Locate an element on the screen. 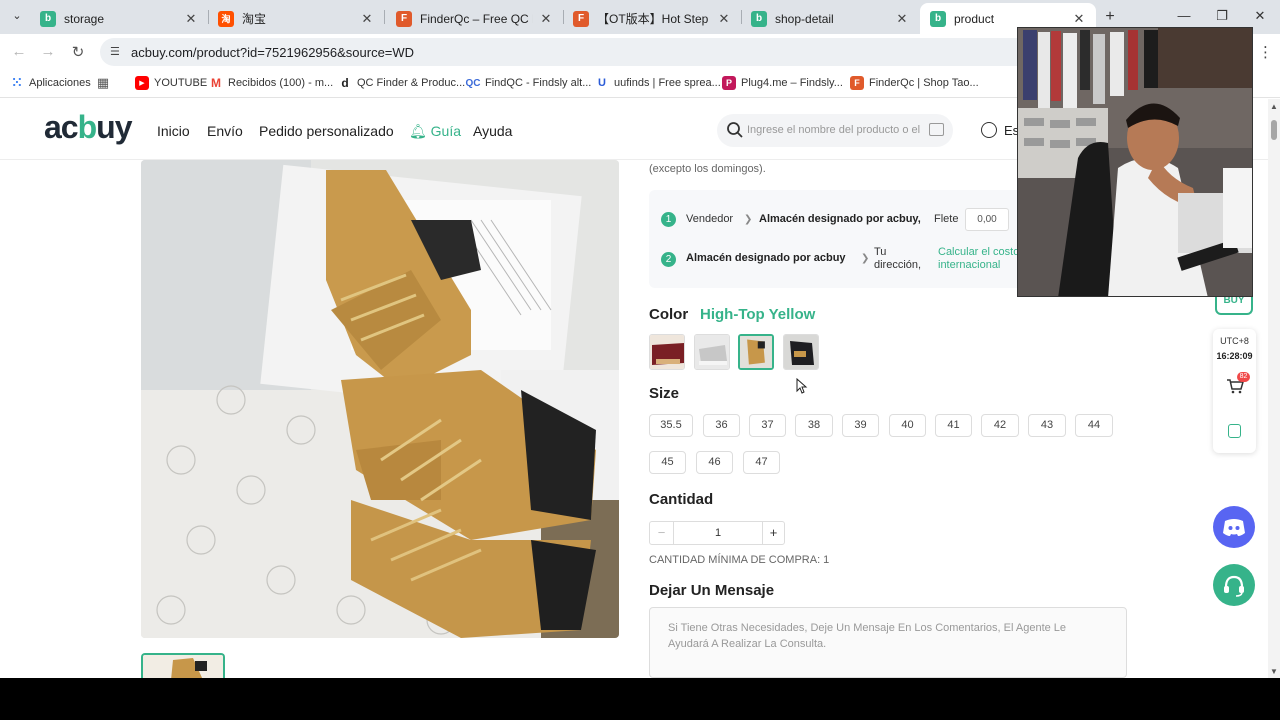 Image resolution: width=1280 pixels, height=720 pixels. finderqc-icon: F is located at coordinates (857, 83).